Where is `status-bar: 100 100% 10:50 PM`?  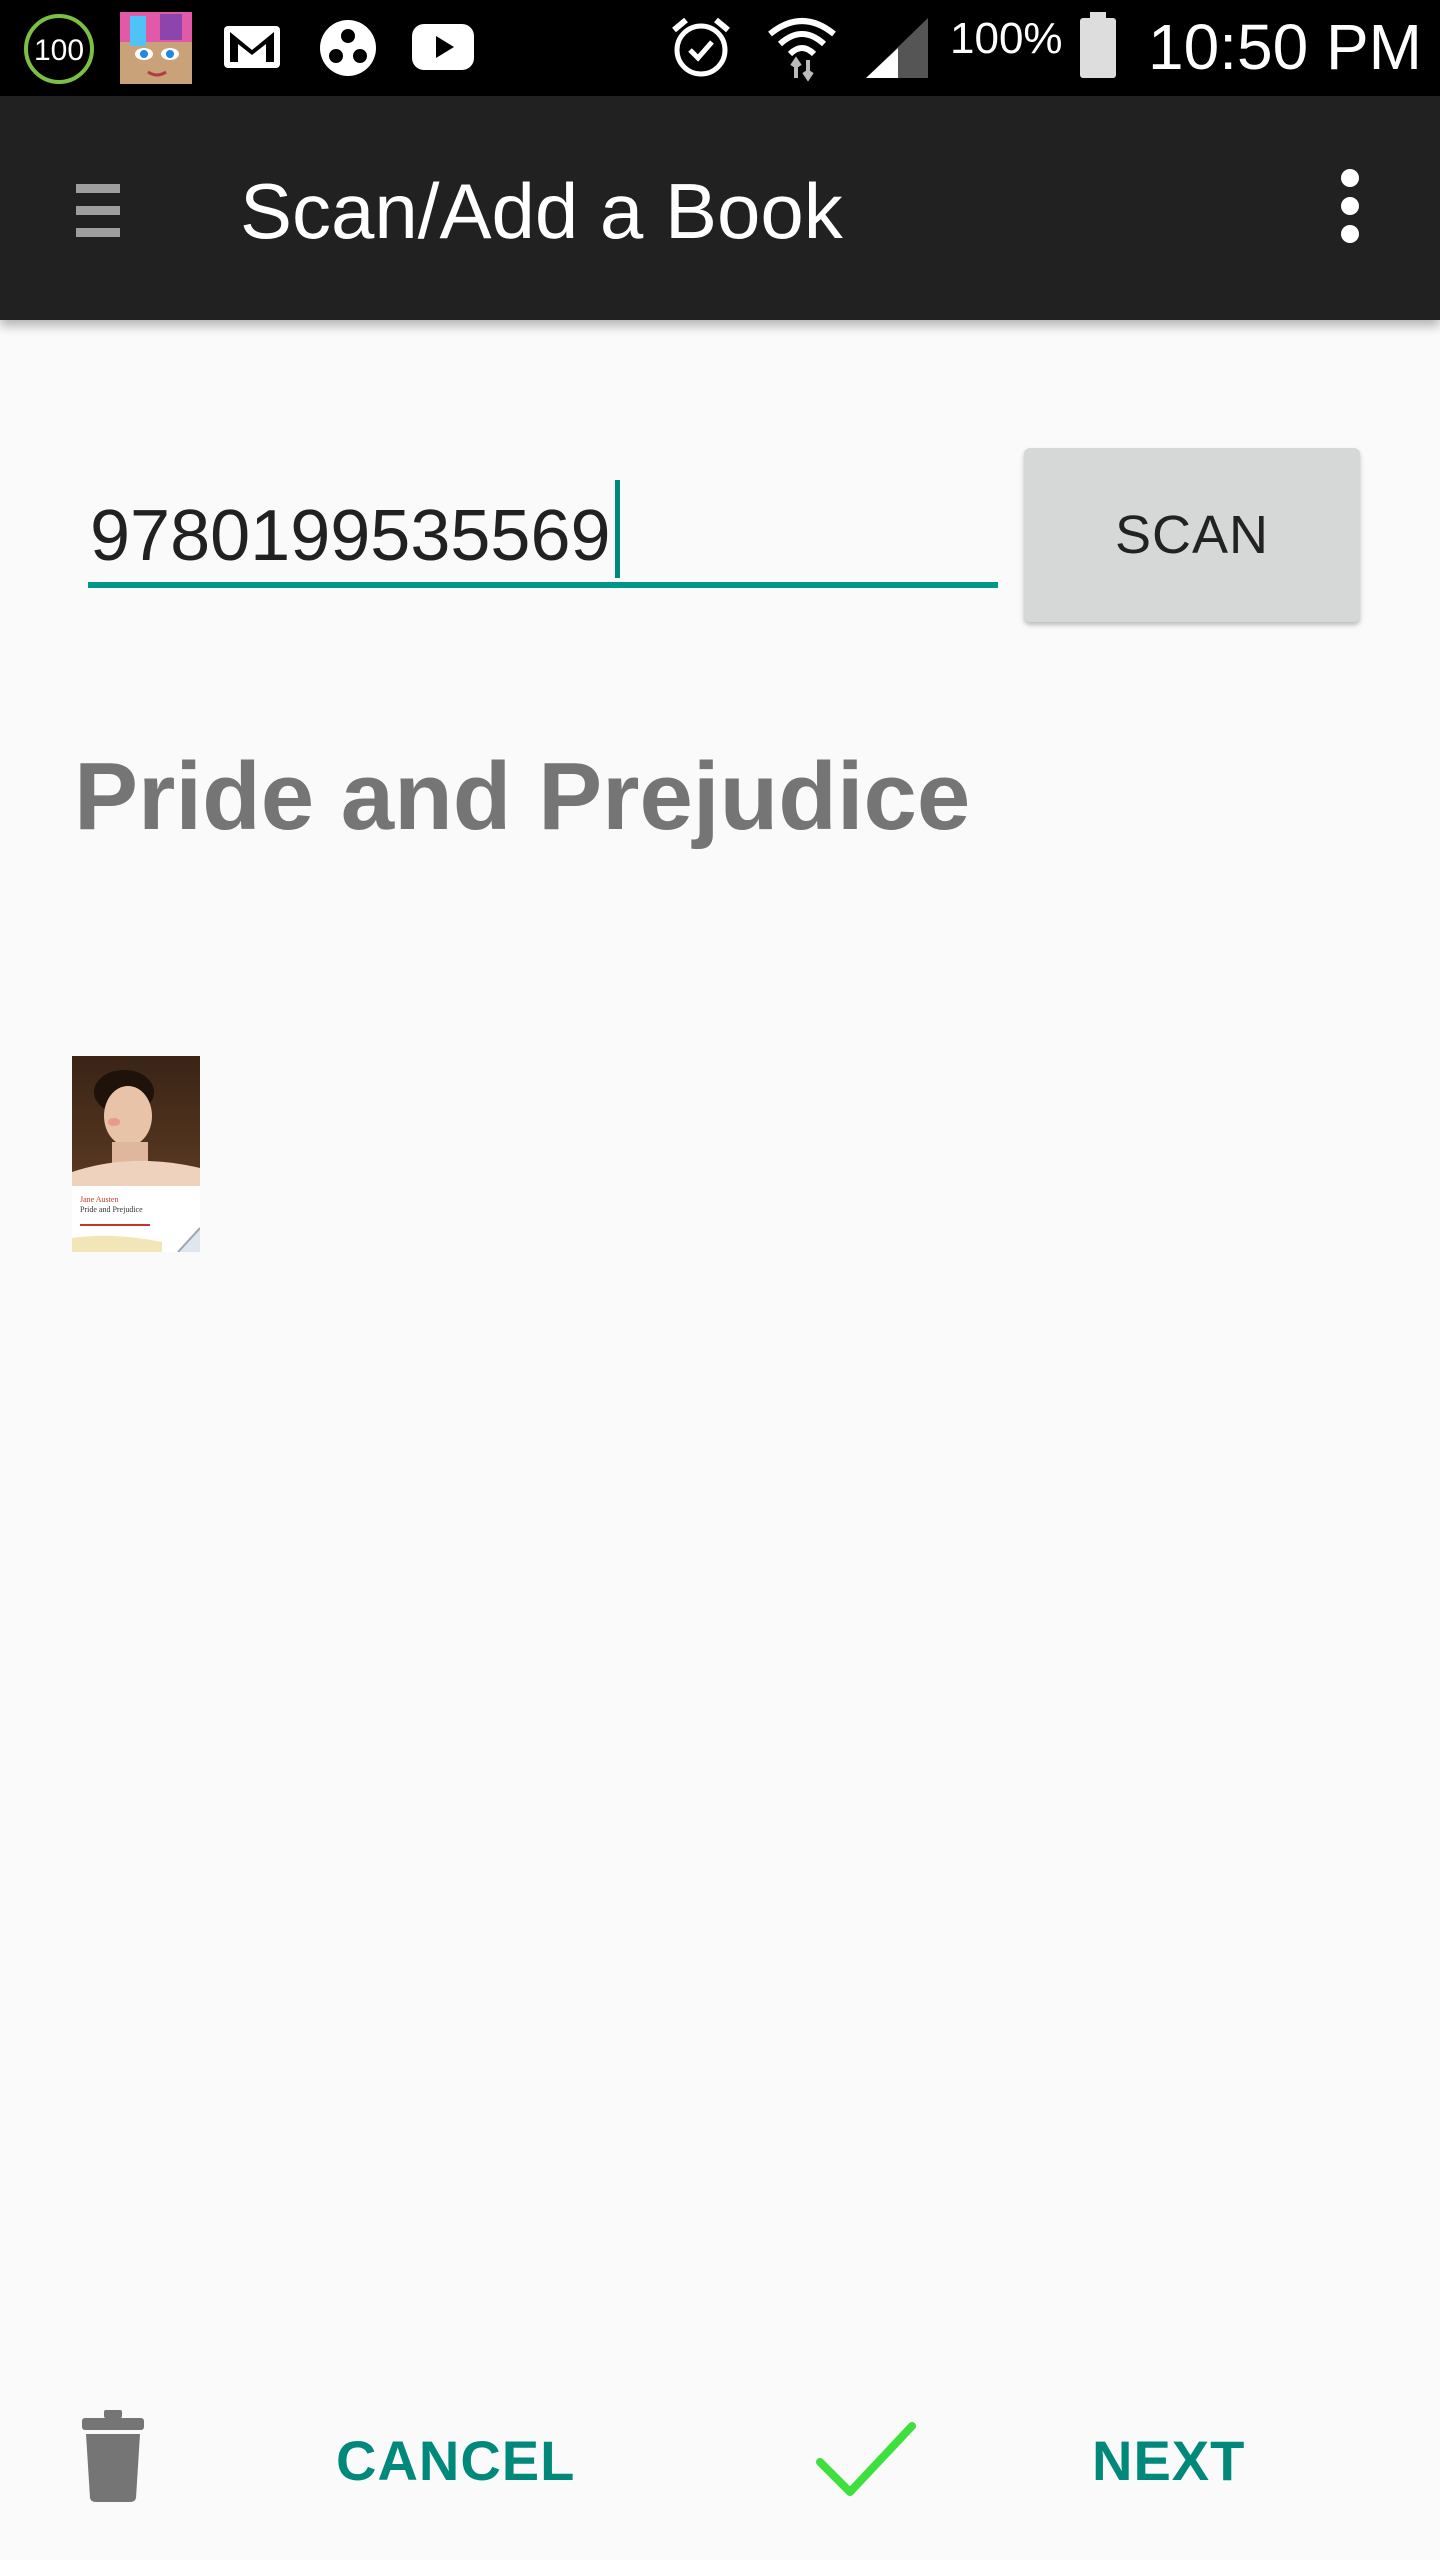
status-bar: 100 100% 10:50 PM is located at coordinates (720, 48).